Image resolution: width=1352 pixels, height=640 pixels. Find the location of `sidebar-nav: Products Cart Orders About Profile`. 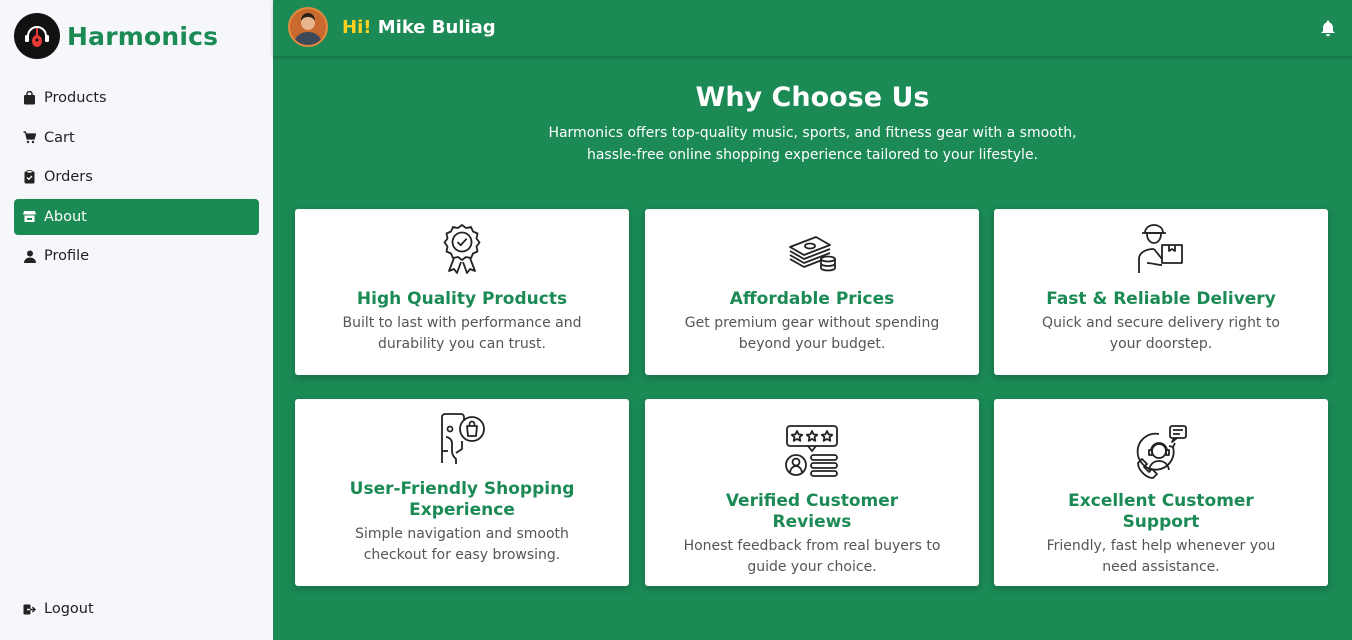

sidebar-nav: Products Cart Orders About Profile is located at coordinates (136, 179).